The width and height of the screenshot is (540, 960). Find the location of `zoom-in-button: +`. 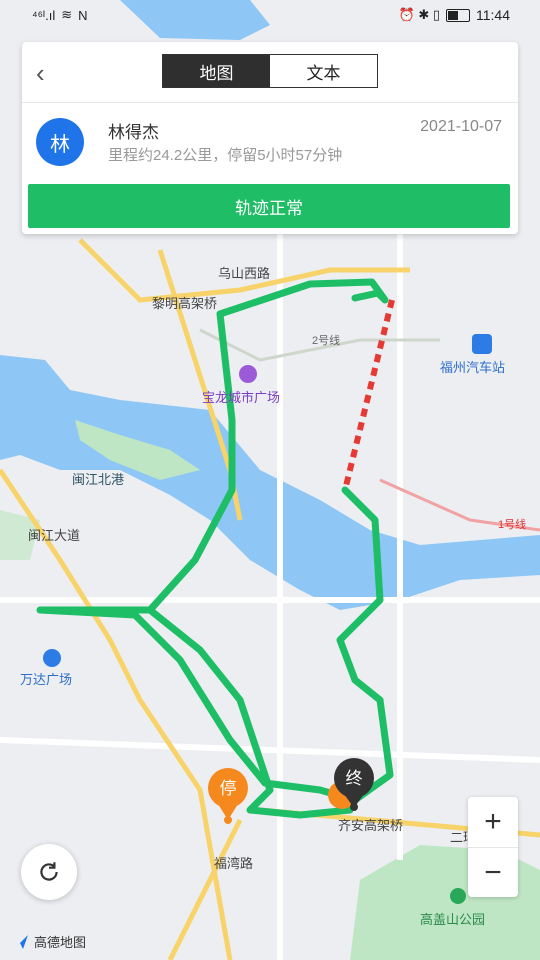

zoom-in-button: + is located at coordinates (493, 822).